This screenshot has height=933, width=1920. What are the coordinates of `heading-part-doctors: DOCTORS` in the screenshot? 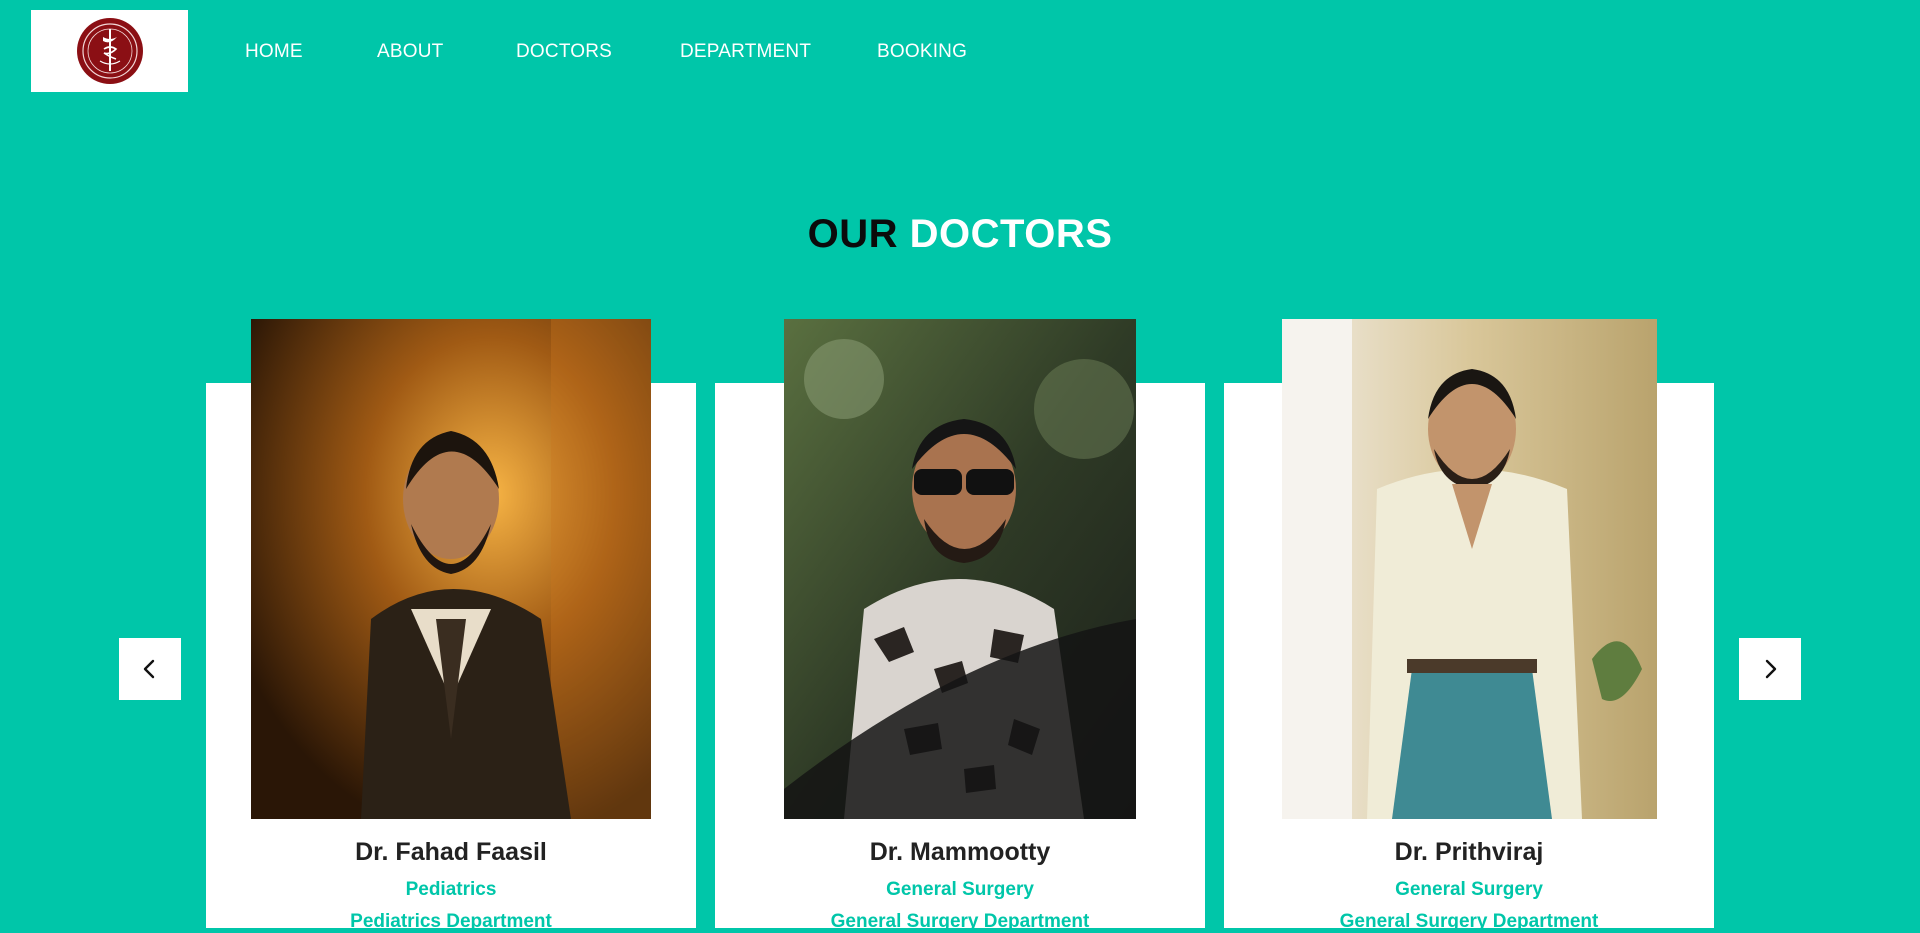 It's located at (1011, 234).